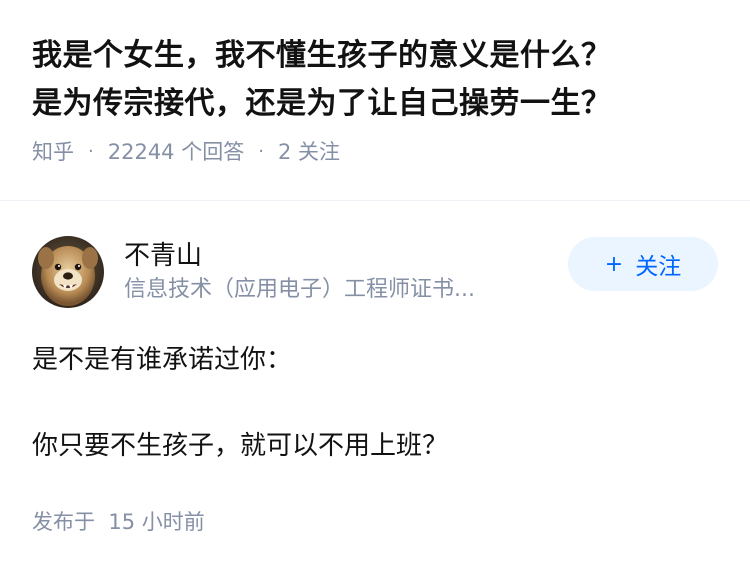 The height and width of the screenshot is (574, 750). I want to click on plus-icon: +, so click(614, 264).